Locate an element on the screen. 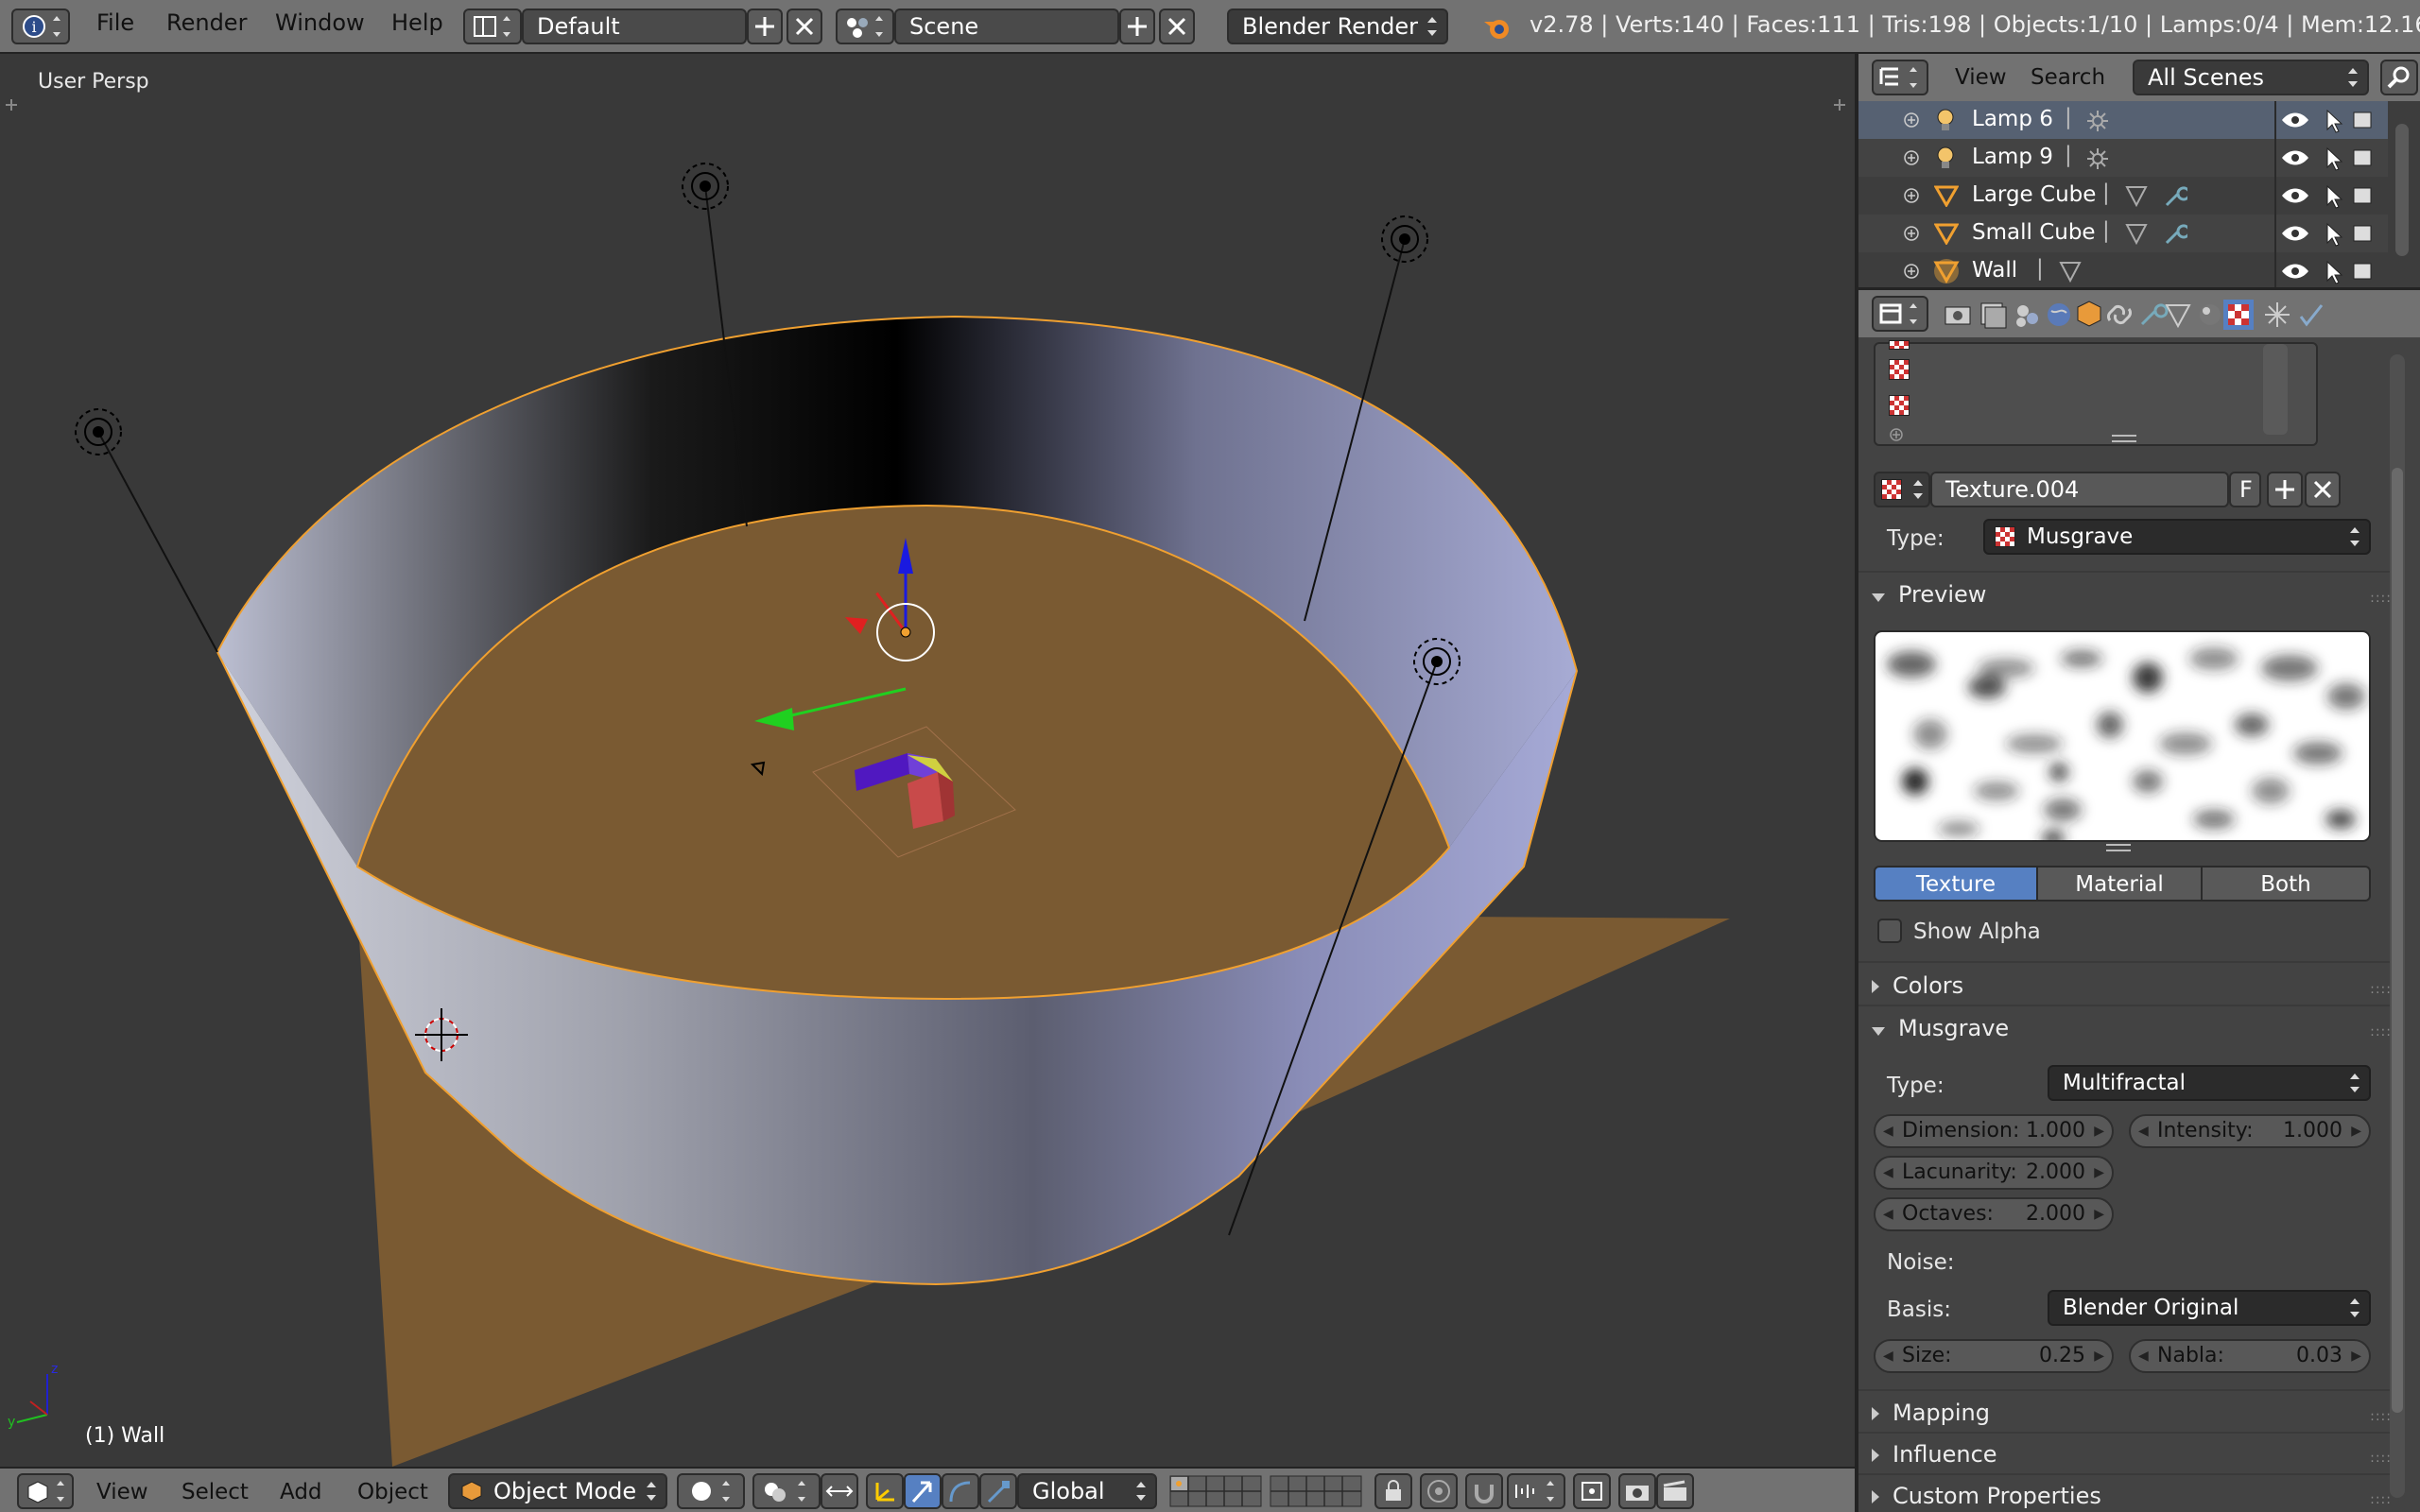  texture-slot-list is located at coordinates (2096, 393).